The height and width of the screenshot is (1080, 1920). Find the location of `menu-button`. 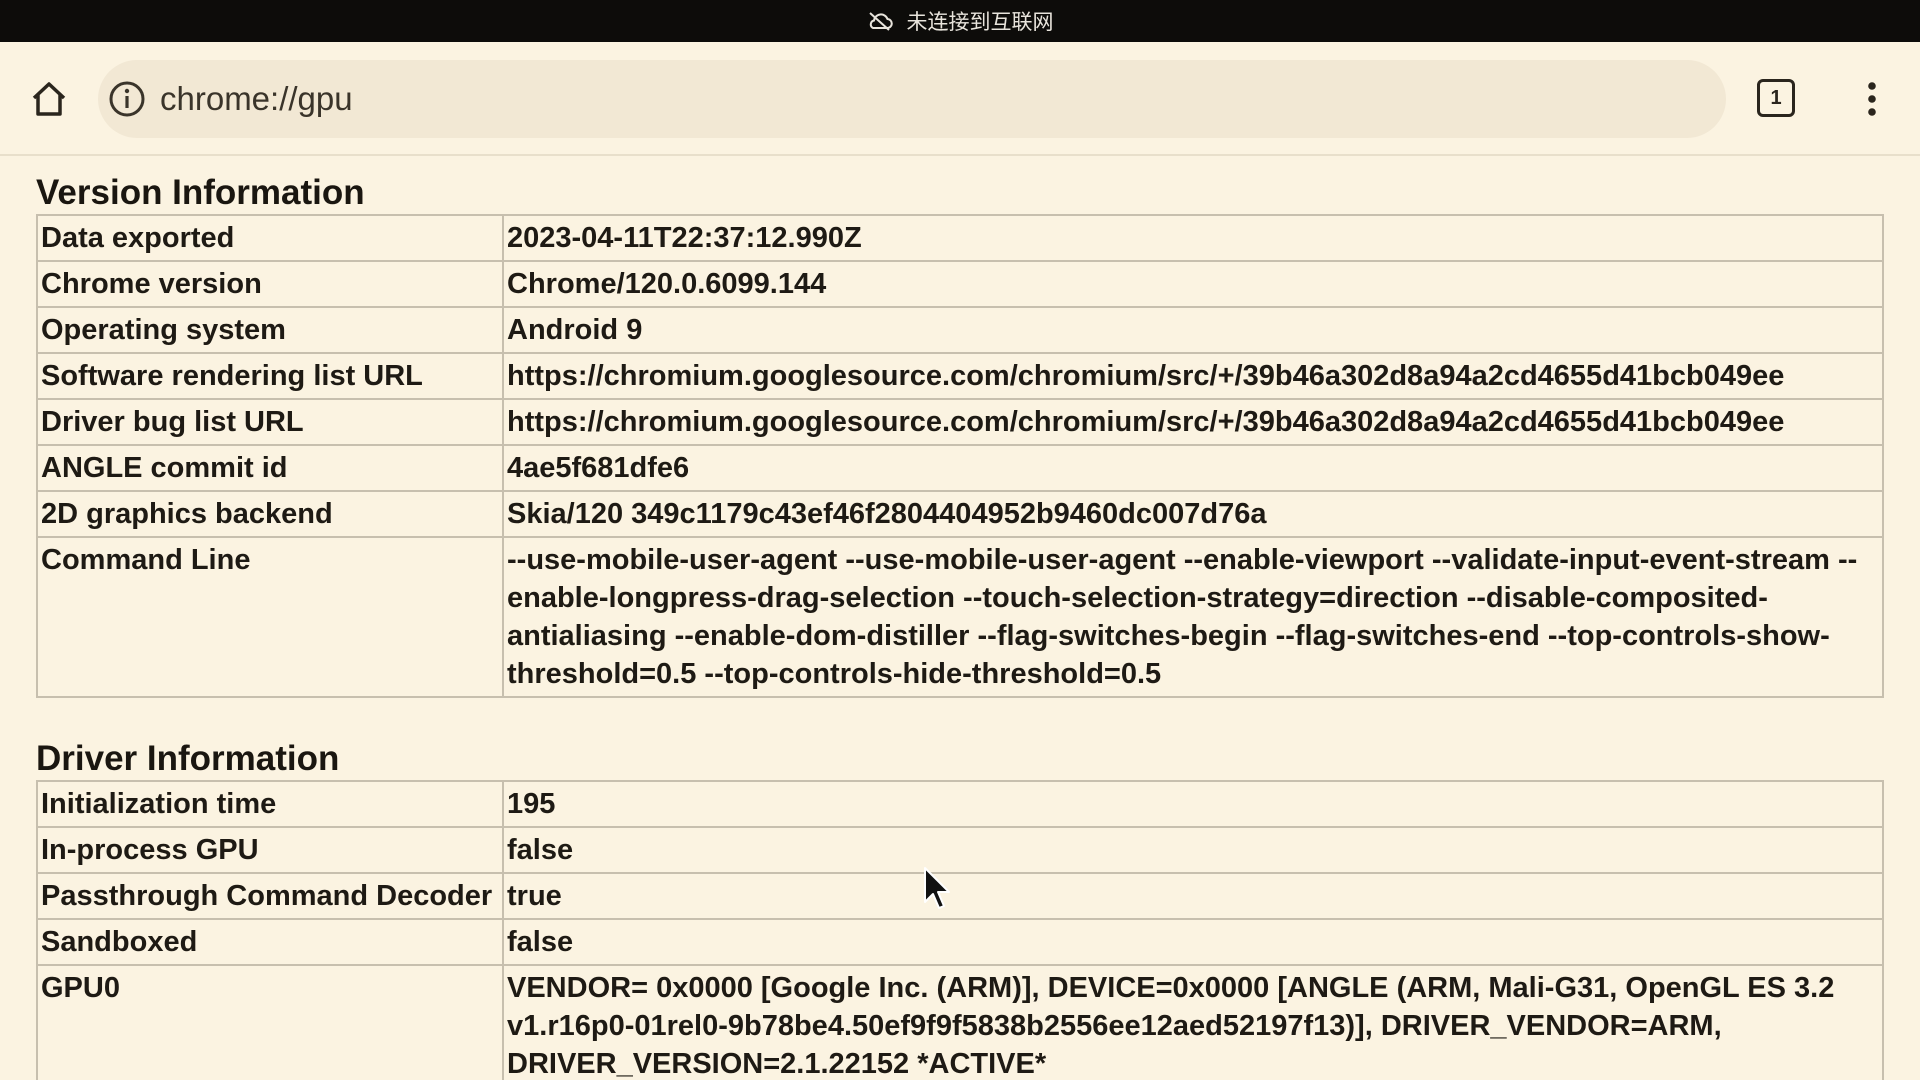

menu-button is located at coordinates (1872, 99).